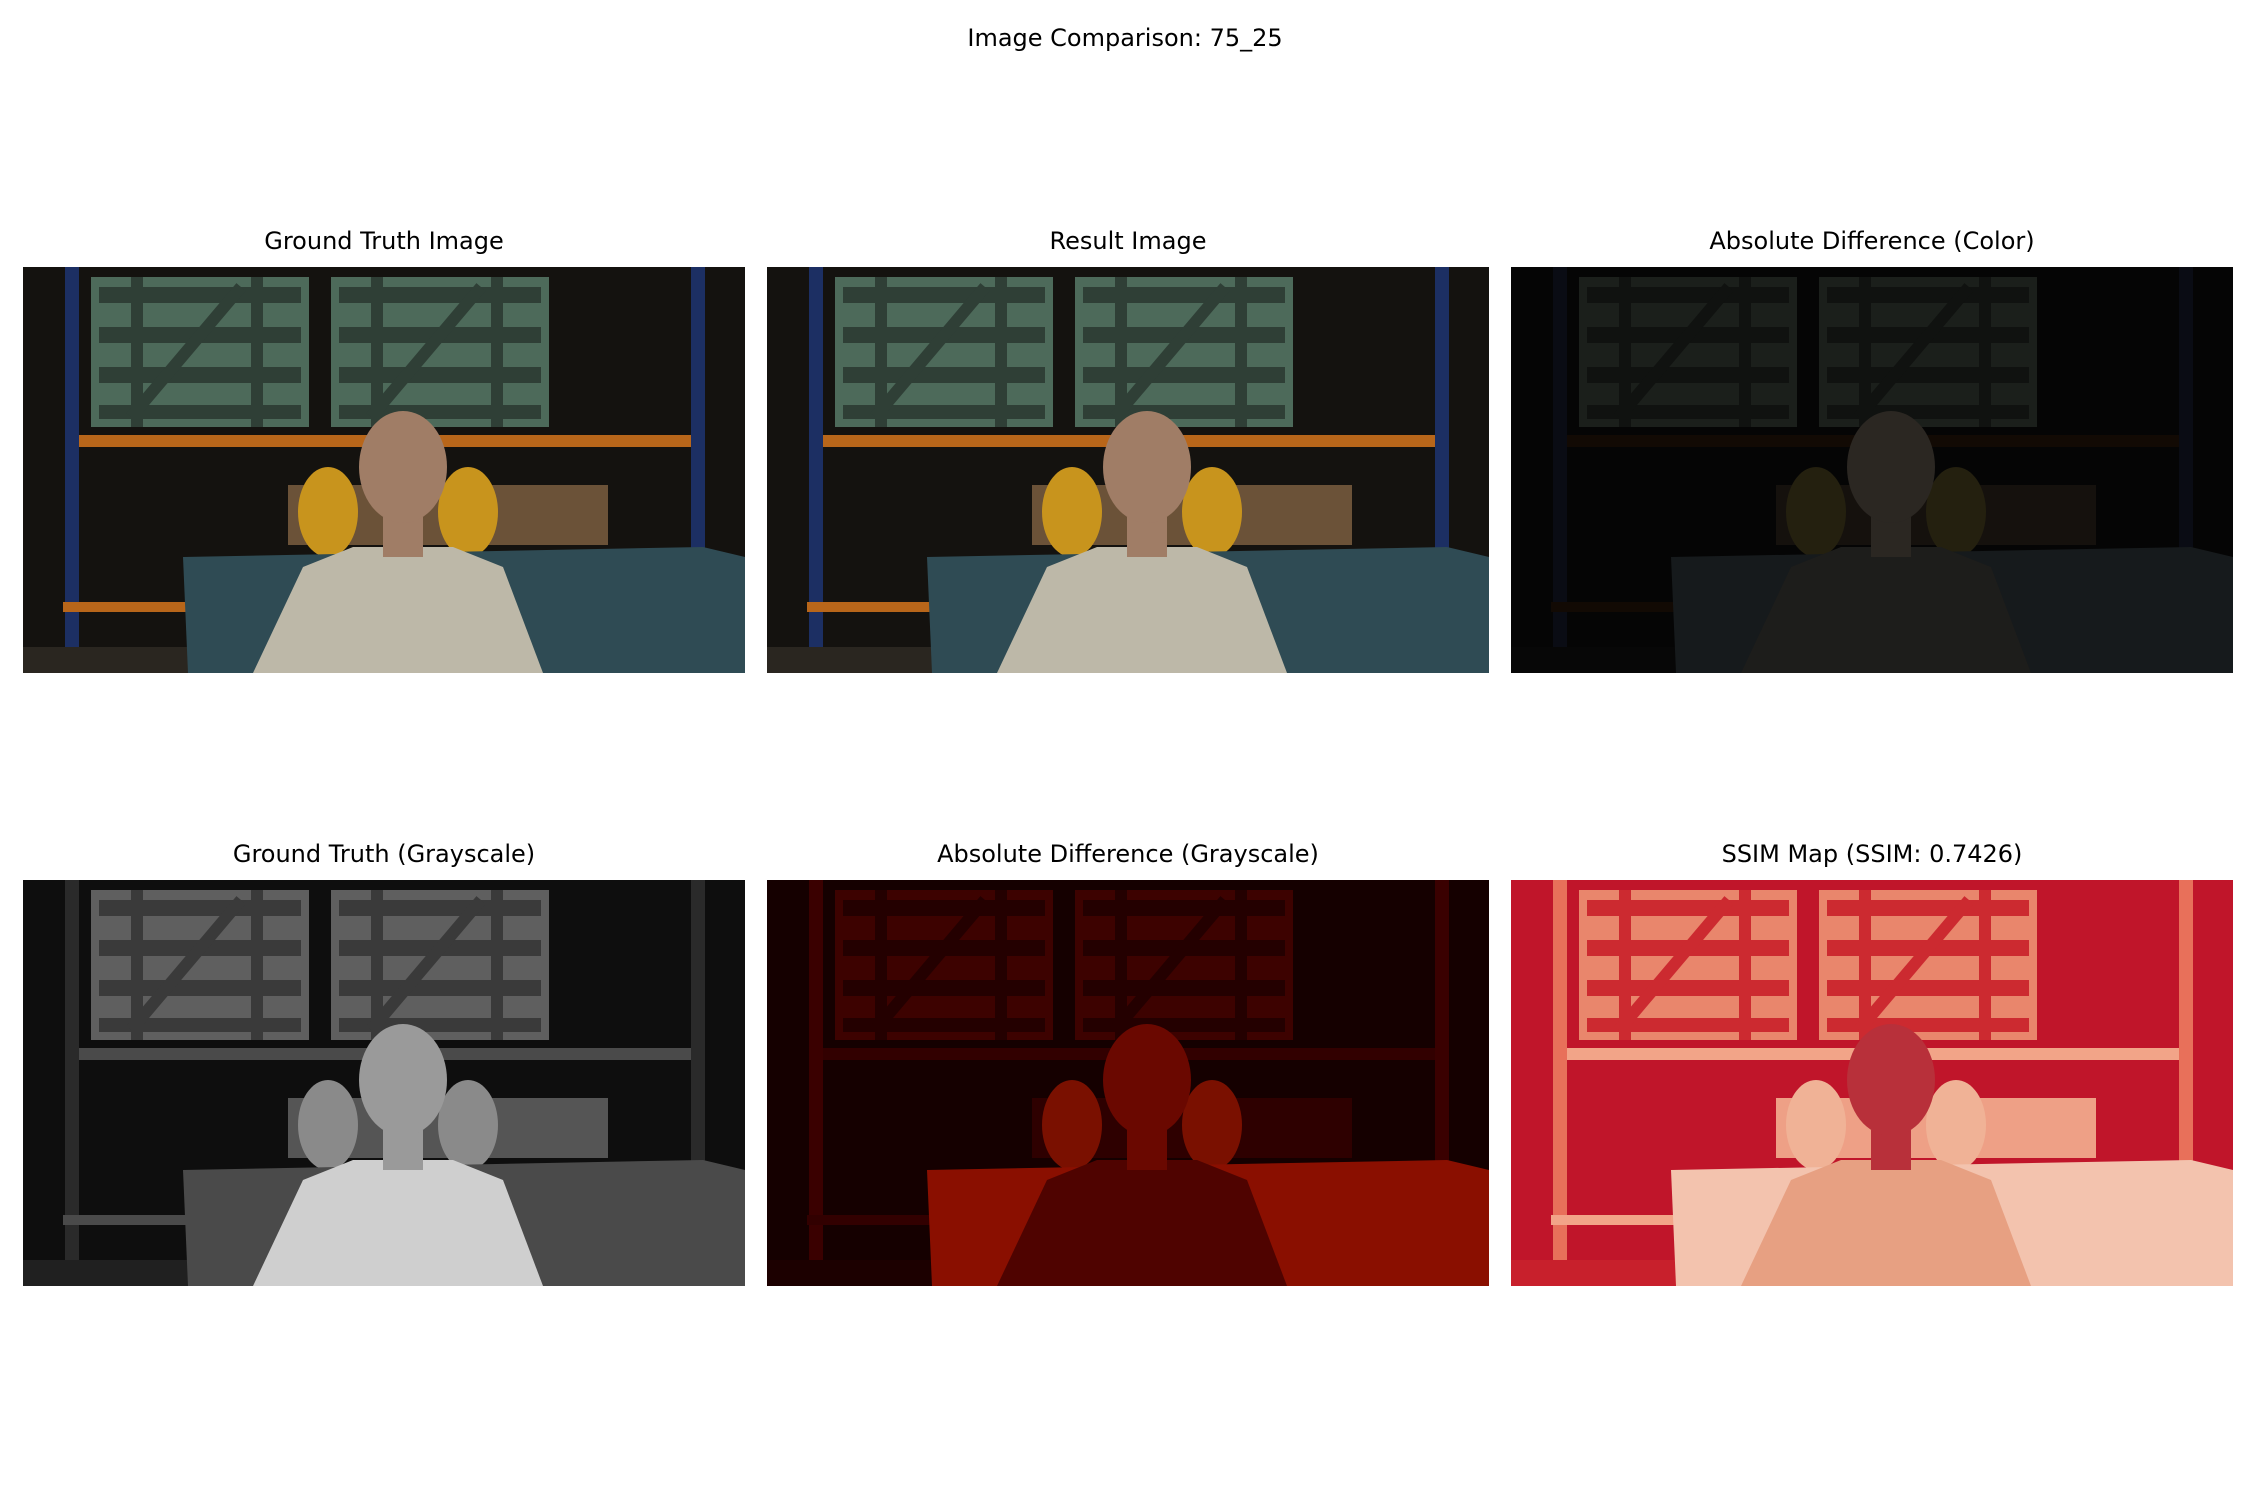 The image size is (2250, 1500). I want to click on panel-ground-truth-image: Ground Truth Image, so click(384, 450).